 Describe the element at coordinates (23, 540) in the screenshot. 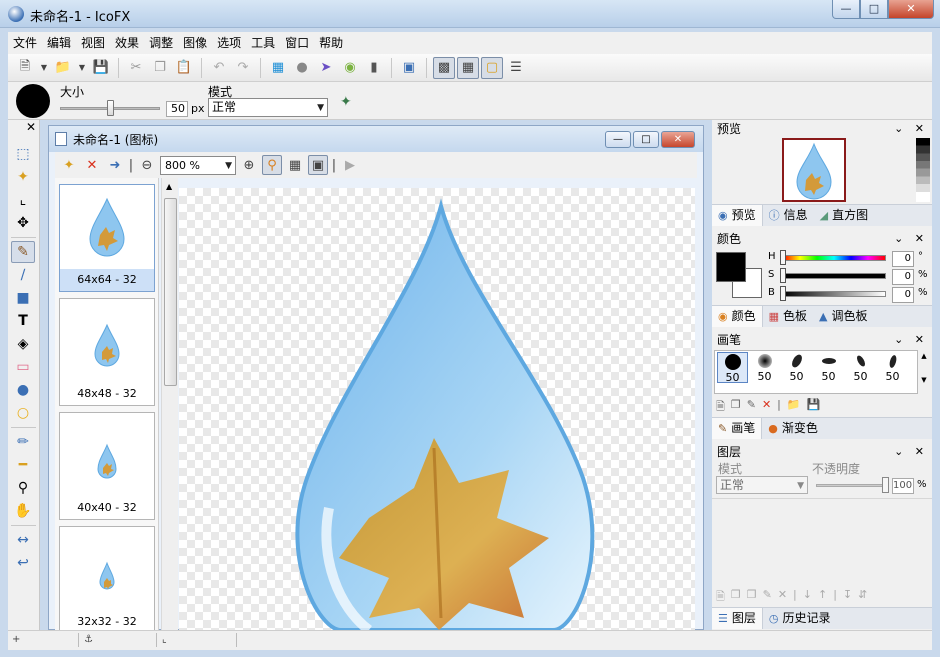

I see `swap-arrows-icon: ↔` at that location.